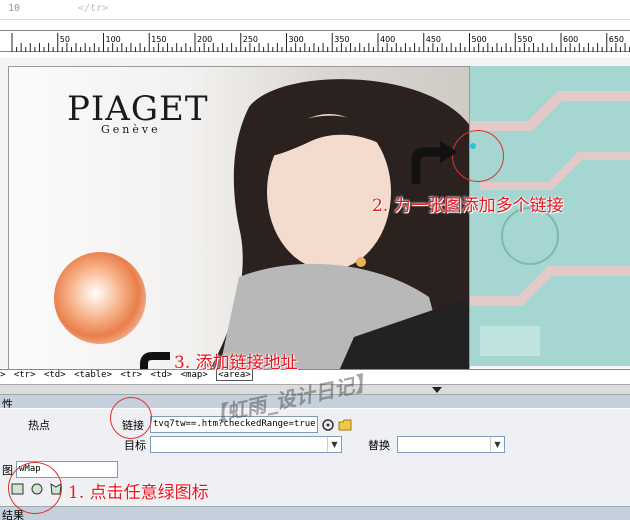  Describe the element at coordinates (135, 445) in the screenshot. I see `target-label: 目标` at that location.